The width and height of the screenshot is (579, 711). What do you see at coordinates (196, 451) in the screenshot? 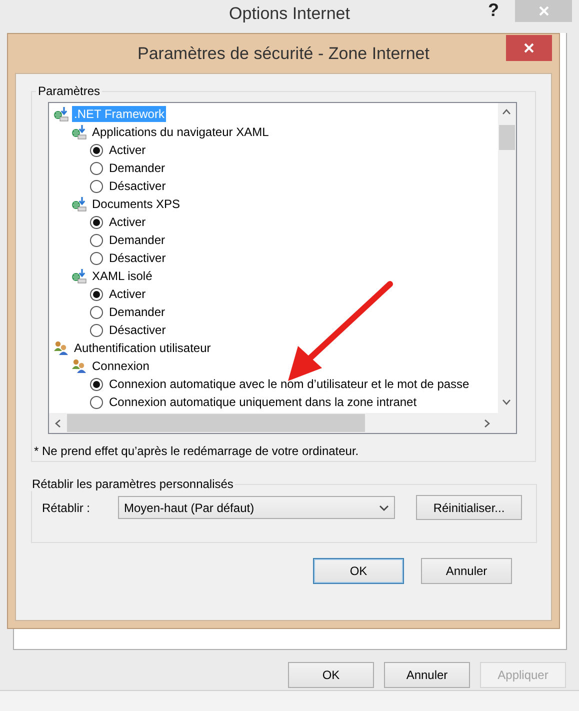
I see `footnote: * Ne prend effet qu’après le redémarrage de votre ordinateur.` at bounding box center [196, 451].